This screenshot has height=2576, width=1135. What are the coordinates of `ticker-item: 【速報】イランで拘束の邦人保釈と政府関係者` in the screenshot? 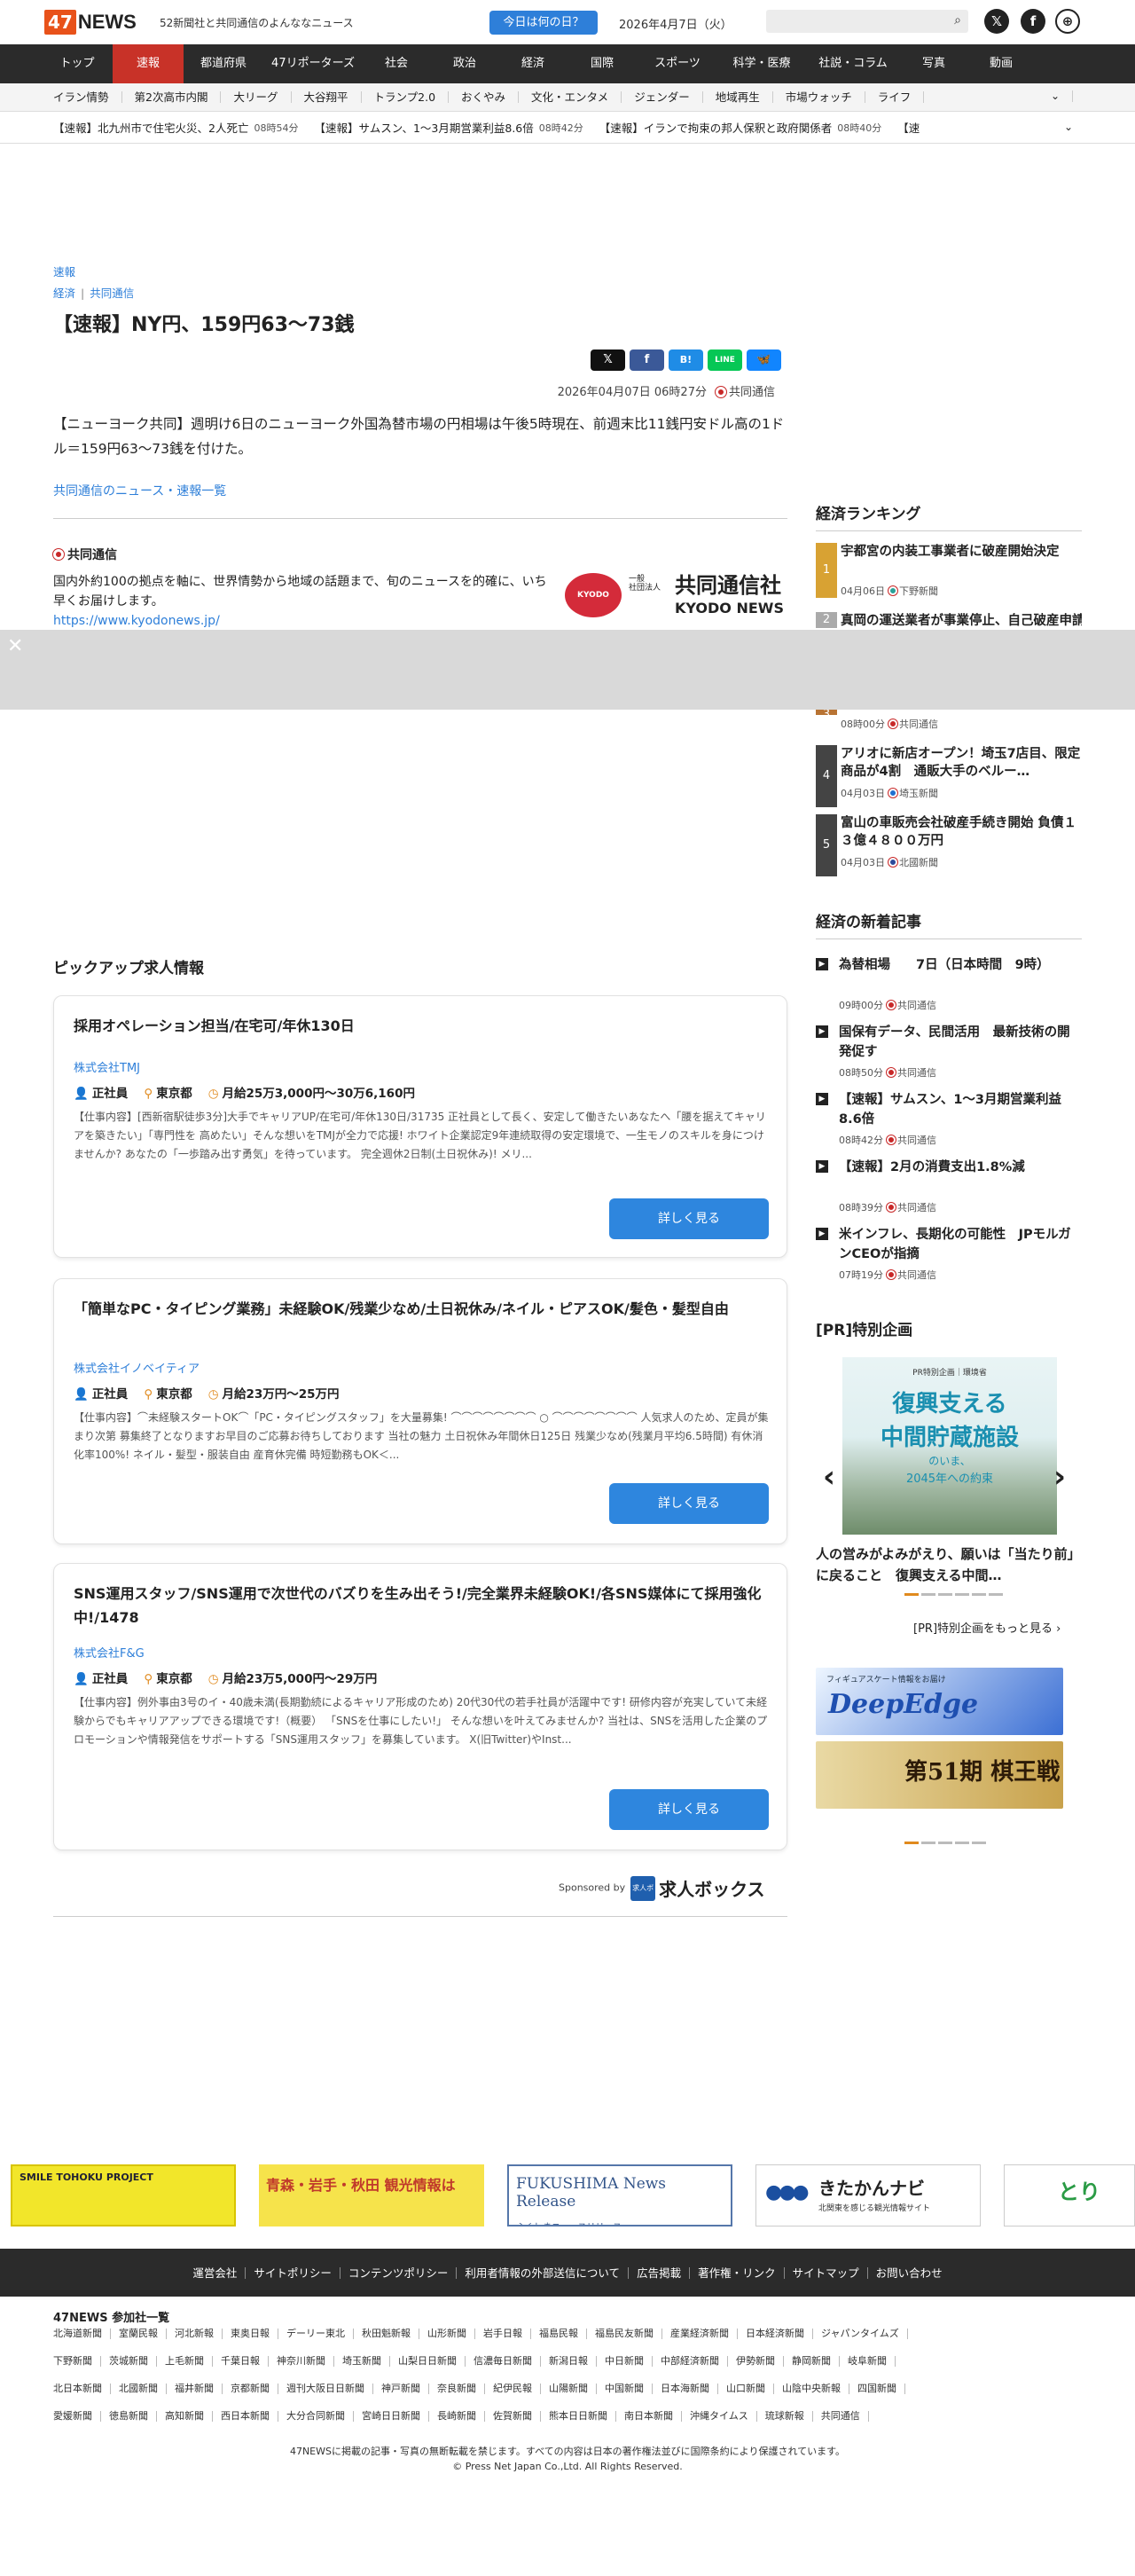 It's located at (716, 127).